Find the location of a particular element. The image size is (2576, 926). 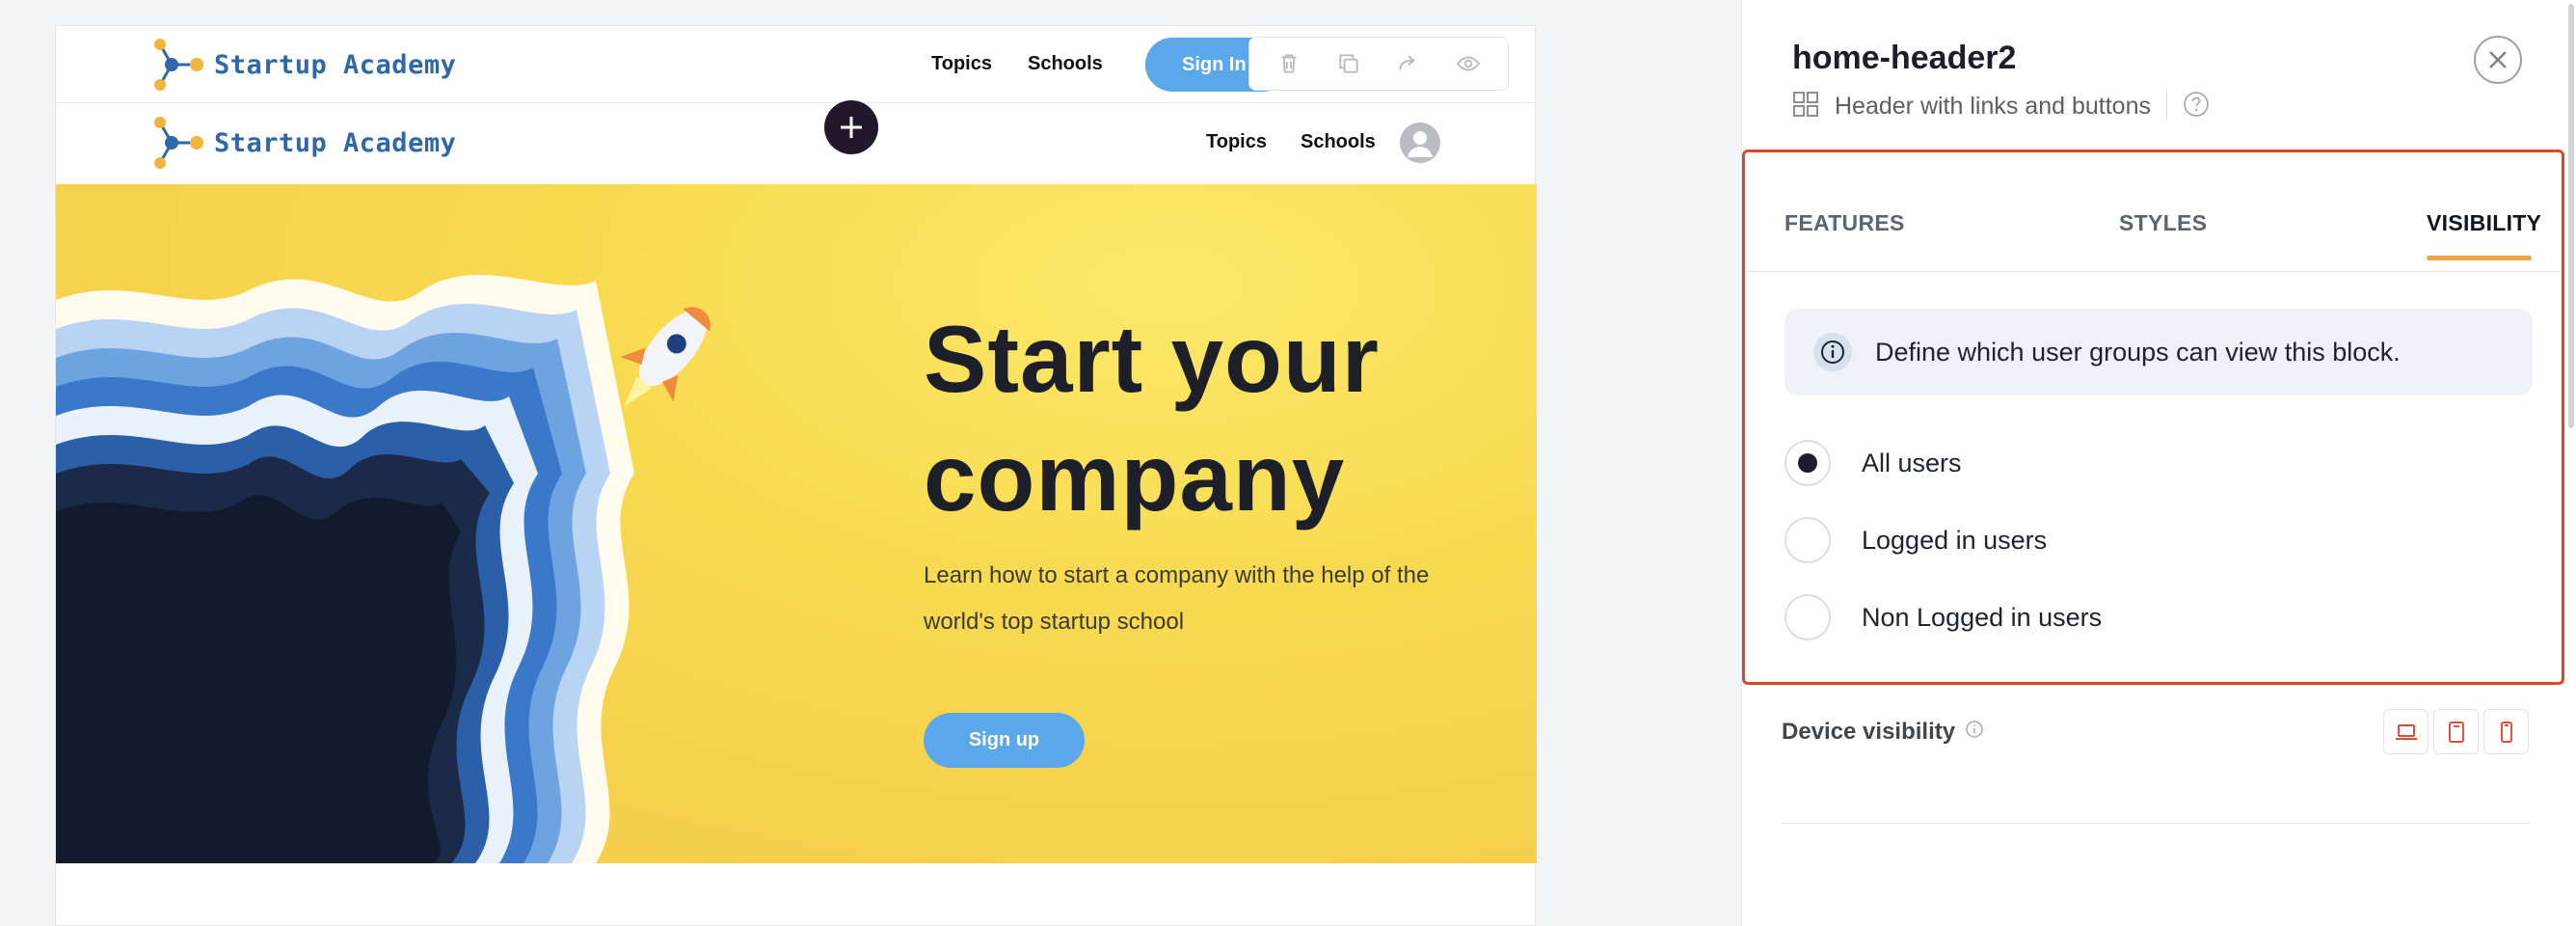

block-description-row: Header with links and buttons is located at coordinates (2001, 107).